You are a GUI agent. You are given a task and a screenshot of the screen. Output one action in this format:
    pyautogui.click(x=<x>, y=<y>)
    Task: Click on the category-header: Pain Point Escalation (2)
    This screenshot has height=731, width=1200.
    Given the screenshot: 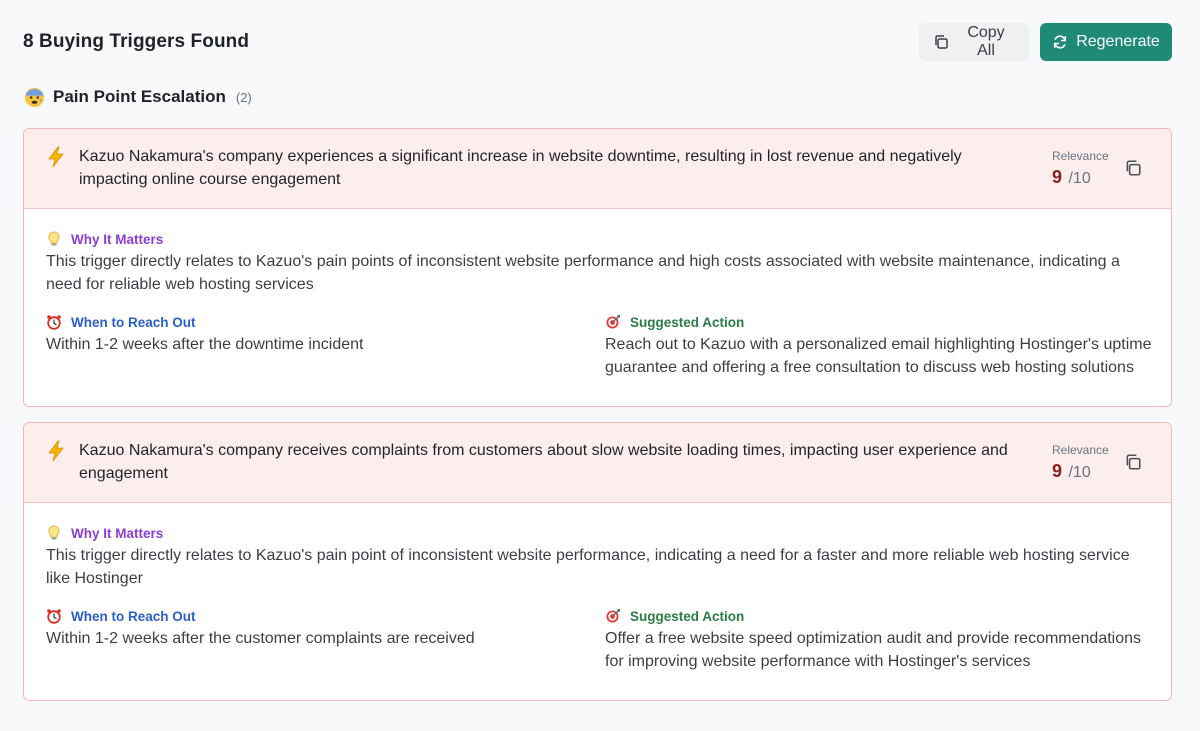 What is the action you would take?
    pyautogui.click(x=137, y=97)
    